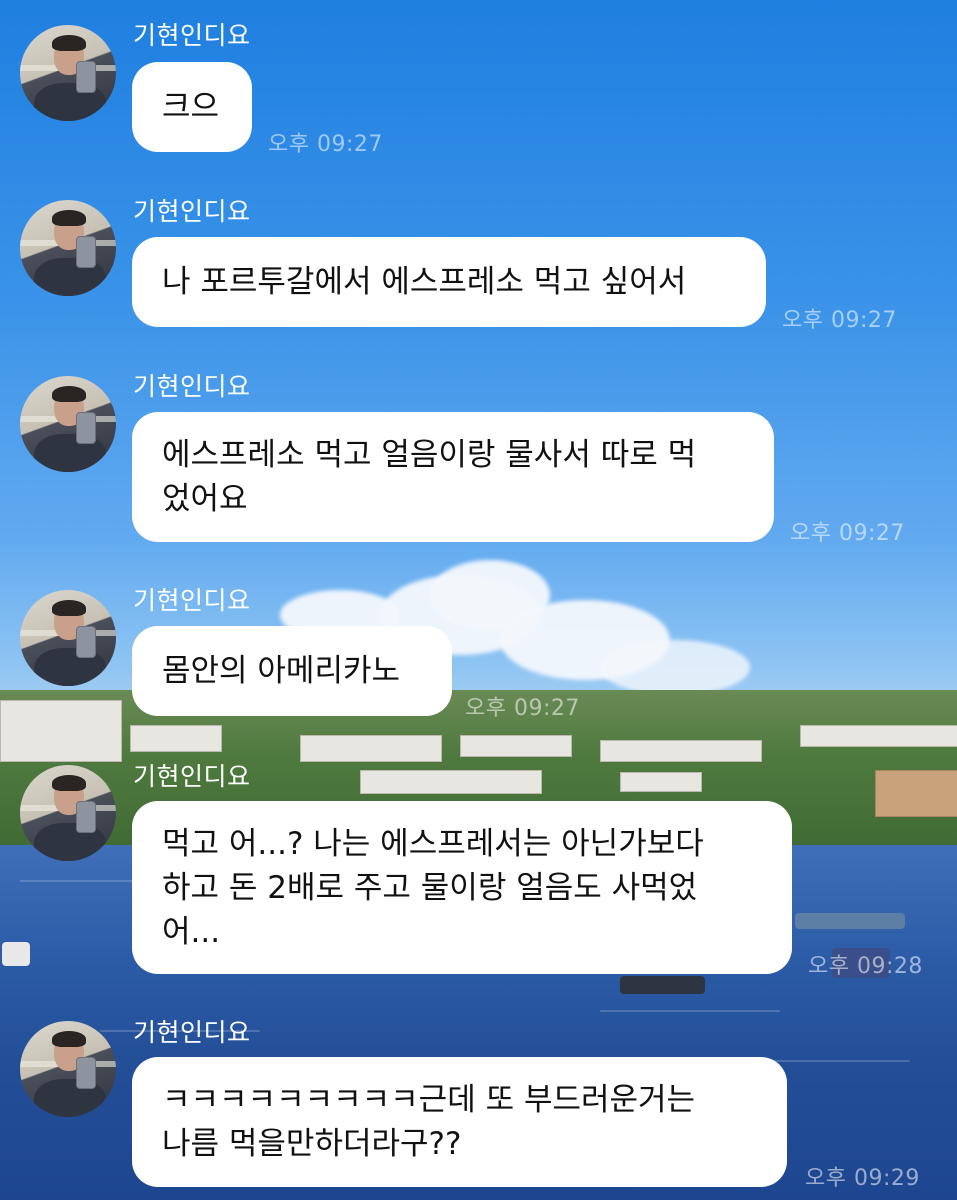 This screenshot has width=957, height=1200. Describe the element at coordinates (430, 887) in the screenshot. I see `message-text-line: 하고 돈 2배로 주고 물이랑 얼음도 사먹었` at that location.